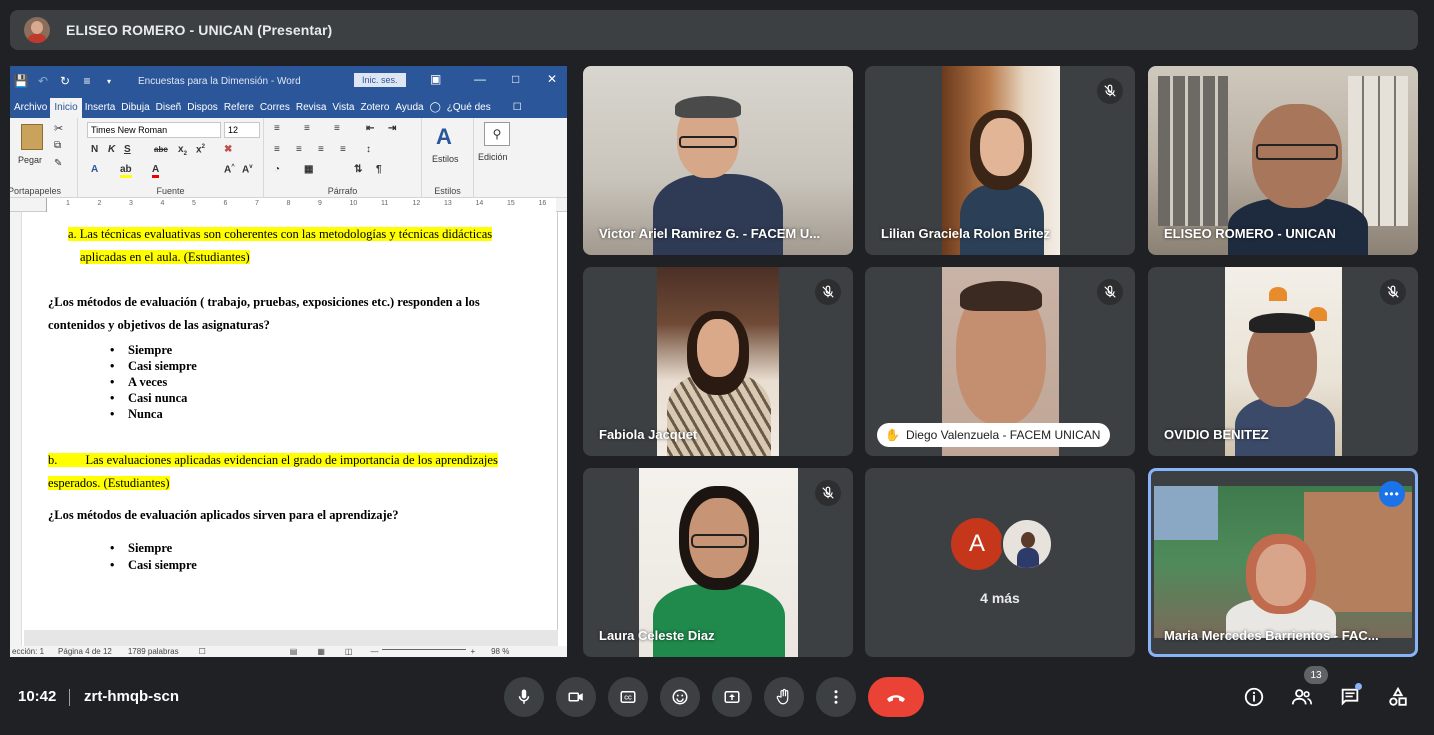 Image resolution: width=1434 pixels, height=735 pixels. What do you see at coordinates (368, 149) in the screenshot?
I see `line-spacing-icon: ↕` at bounding box center [368, 149].